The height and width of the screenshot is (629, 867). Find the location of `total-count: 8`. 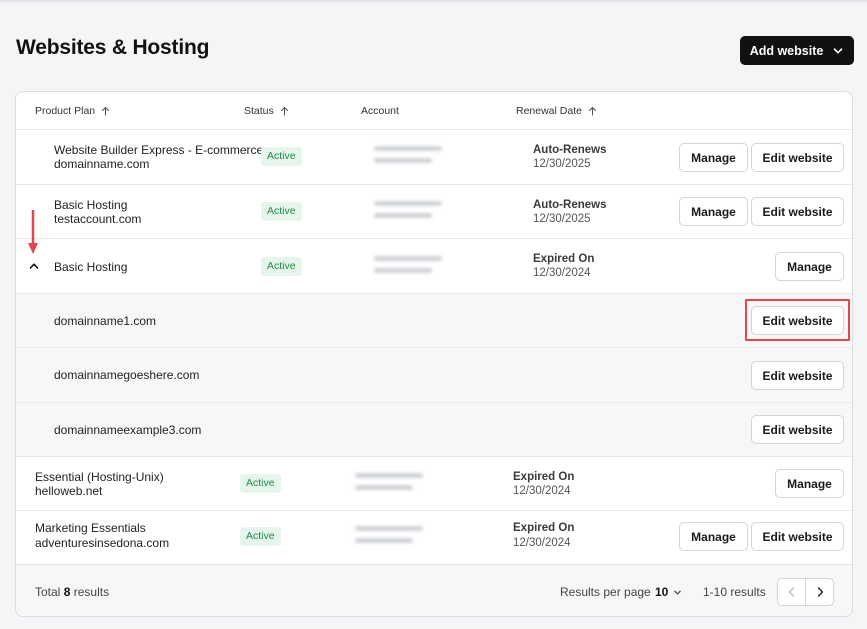

total-count: 8 is located at coordinates (67, 592).